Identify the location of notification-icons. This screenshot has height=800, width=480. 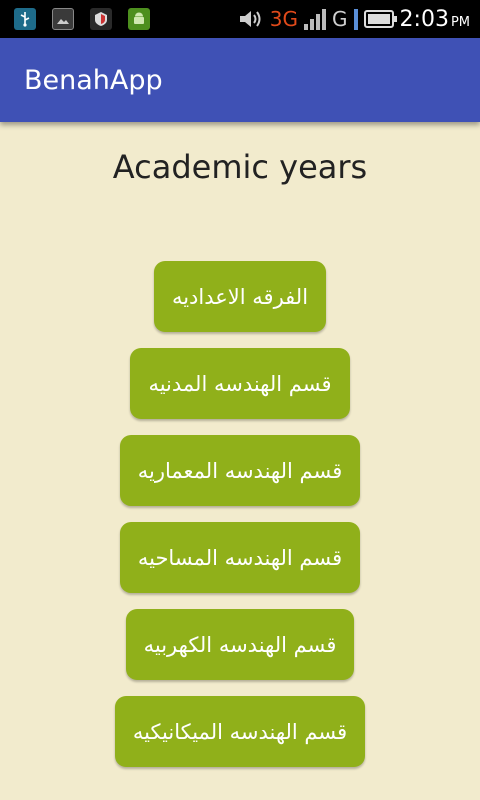
(82, 19).